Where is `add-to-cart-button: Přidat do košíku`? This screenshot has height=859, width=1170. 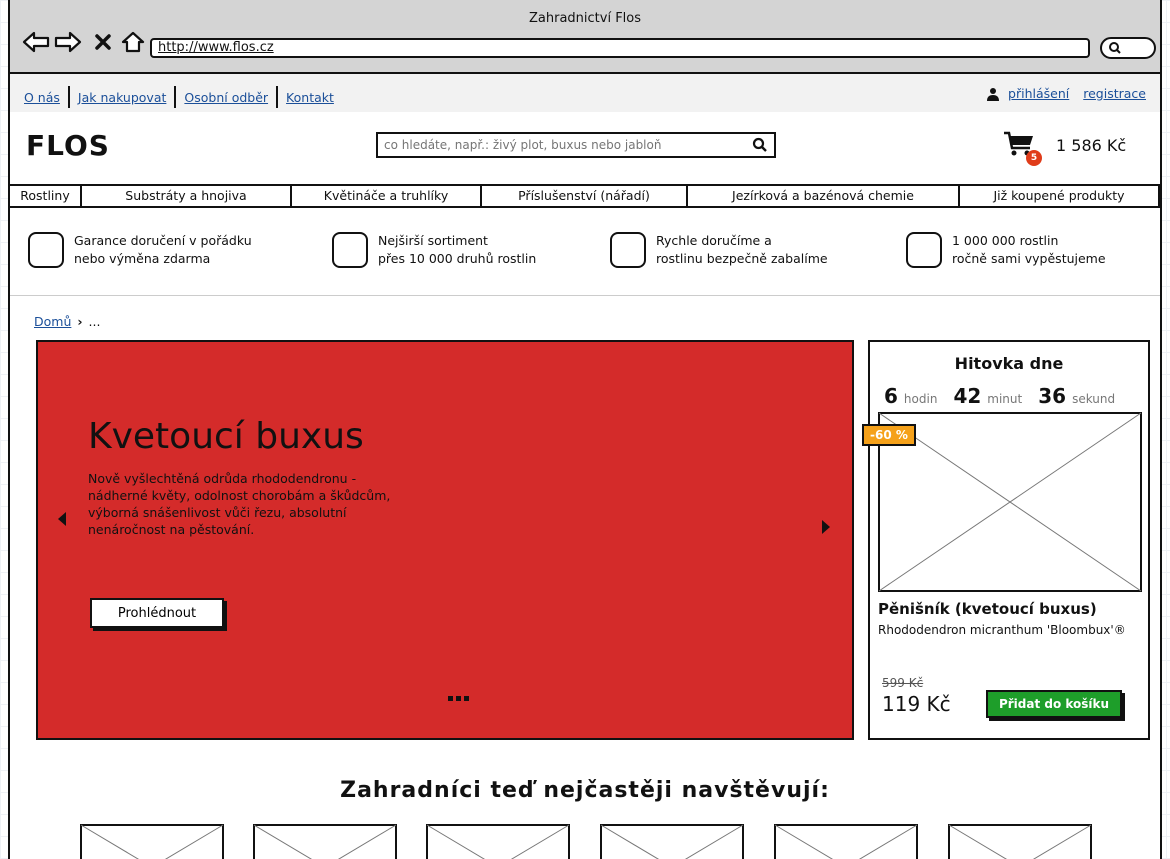
add-to-cart-button: Přidat do košíku is located at coordinates (1054, 704).